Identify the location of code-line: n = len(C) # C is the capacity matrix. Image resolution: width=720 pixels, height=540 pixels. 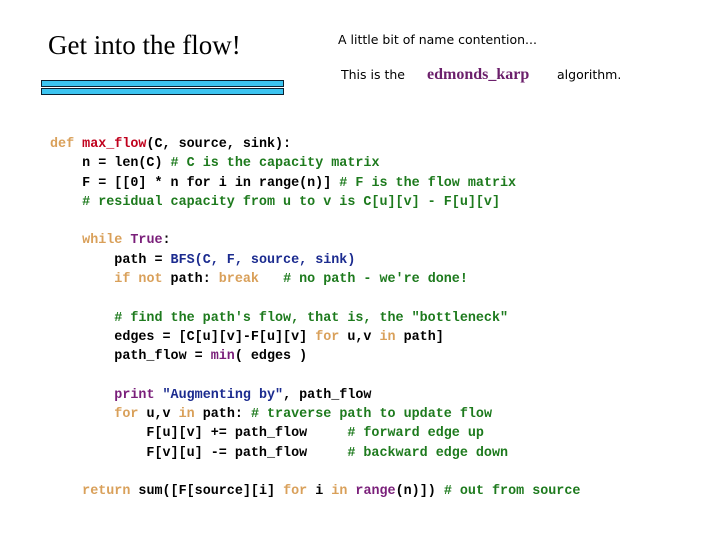
(315, 163).